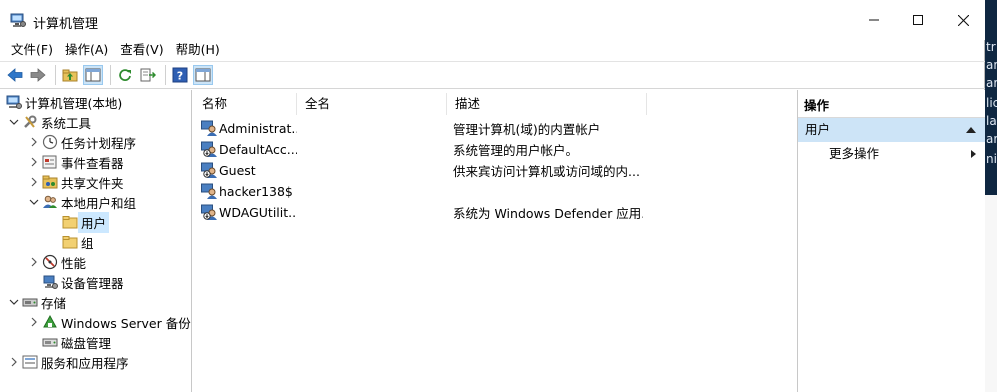  Describe the element at coordinates (50, 342) in the screenshot. I see `disk-management-icon` at that location.